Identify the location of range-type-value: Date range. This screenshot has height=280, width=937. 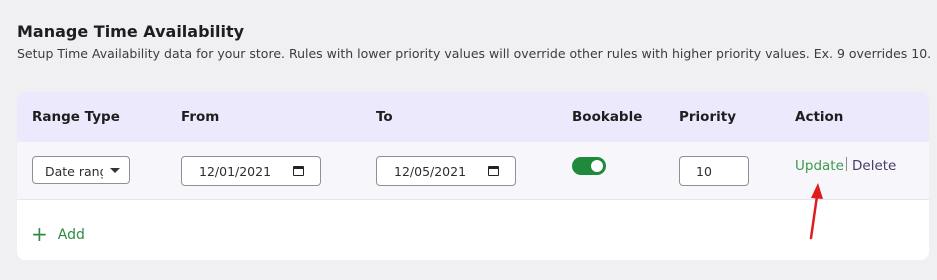
(74, 171).